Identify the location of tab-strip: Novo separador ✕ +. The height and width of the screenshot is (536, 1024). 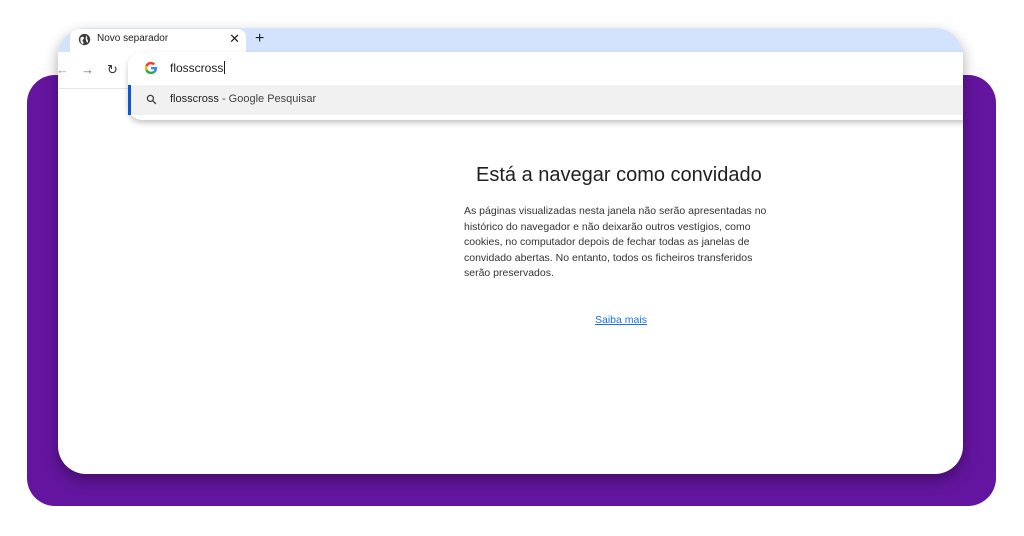
(510, 40).